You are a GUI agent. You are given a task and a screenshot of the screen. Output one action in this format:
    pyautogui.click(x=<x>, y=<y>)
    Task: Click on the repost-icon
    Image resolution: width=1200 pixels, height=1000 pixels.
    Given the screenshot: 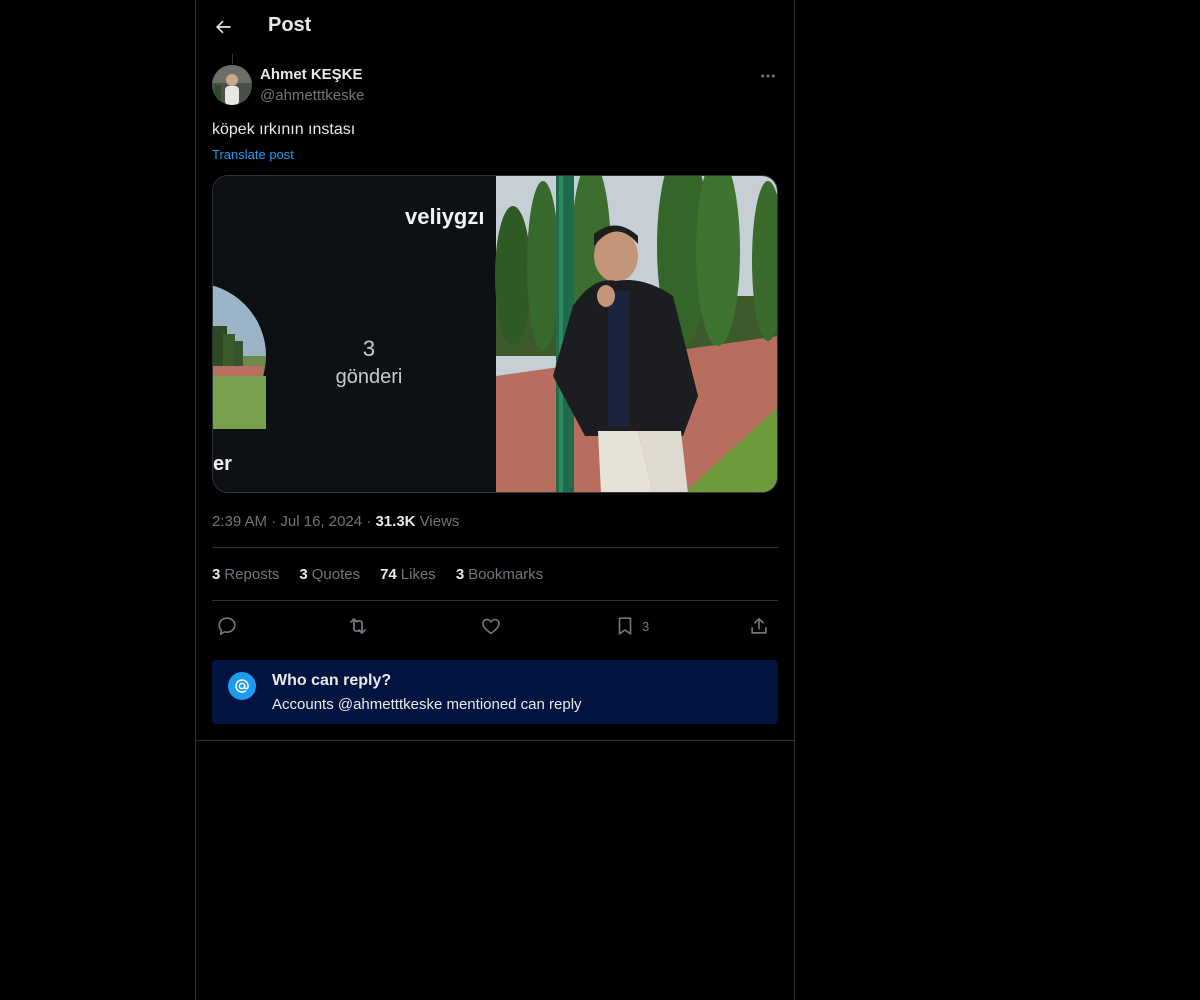 What is the action you would take?
    pyautogui.click(x=358, y=626)
    